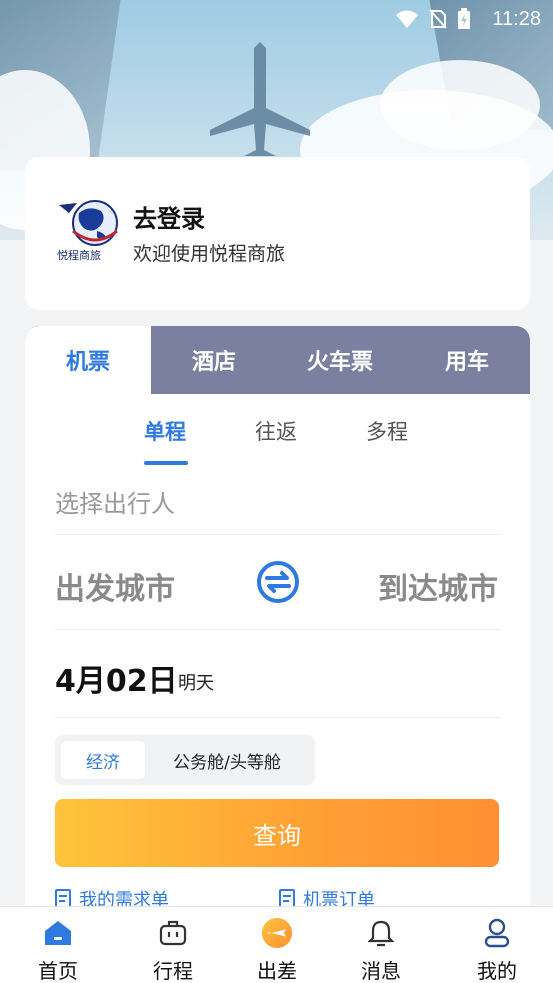 This screenshot has height=983, width=553. What do you see at coordinates (166, 463) in the screenshot?
I see `trip-tab-indicator` at bounding box center [166, 463].